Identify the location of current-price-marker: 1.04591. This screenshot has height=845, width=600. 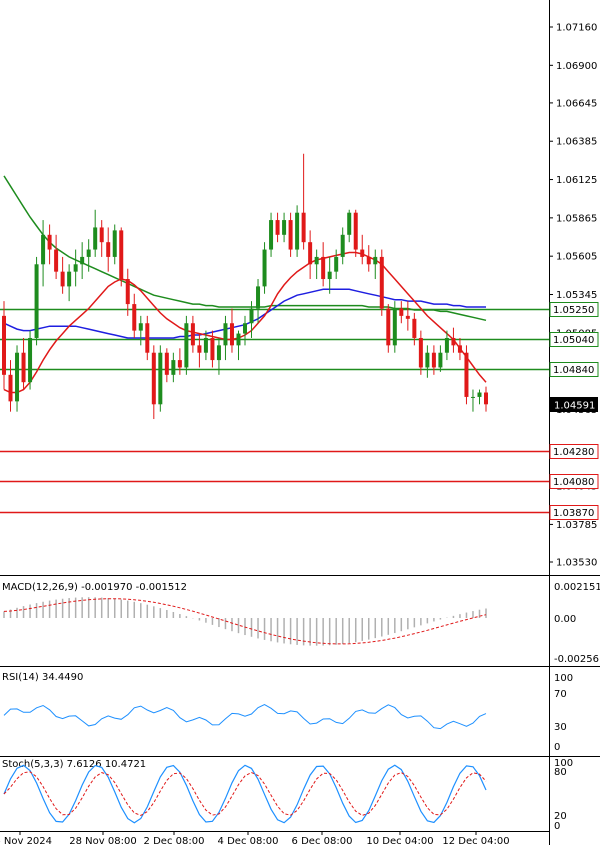
(574, 404).